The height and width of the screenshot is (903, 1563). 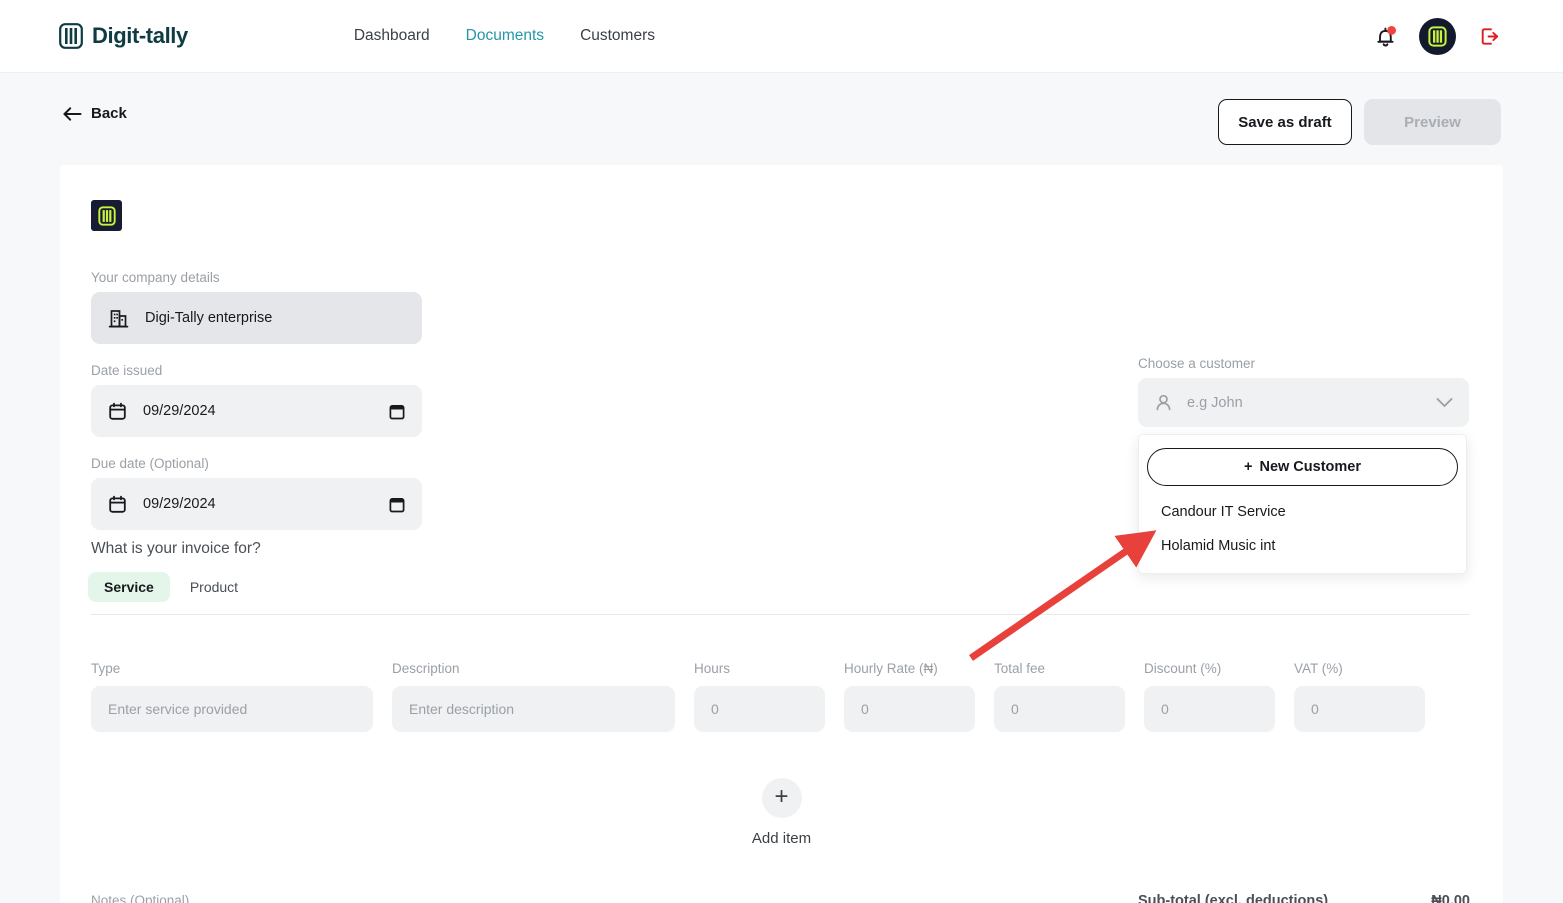 I want to click on user-avatar-logo-icon, so click(x=1437, y=36).